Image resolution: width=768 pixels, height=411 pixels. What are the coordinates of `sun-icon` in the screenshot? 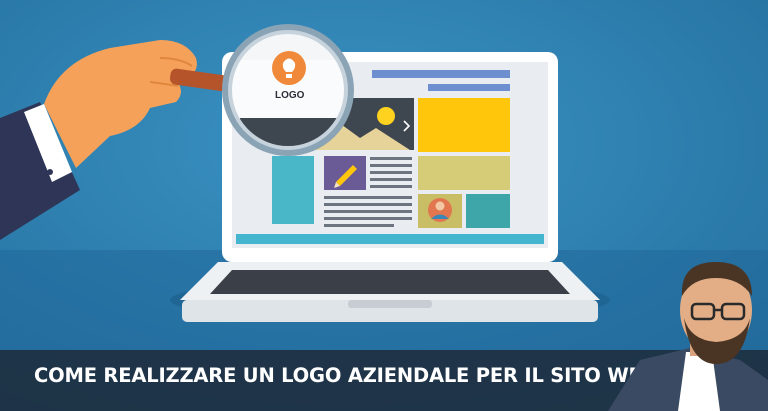 It's located at (386, 116).